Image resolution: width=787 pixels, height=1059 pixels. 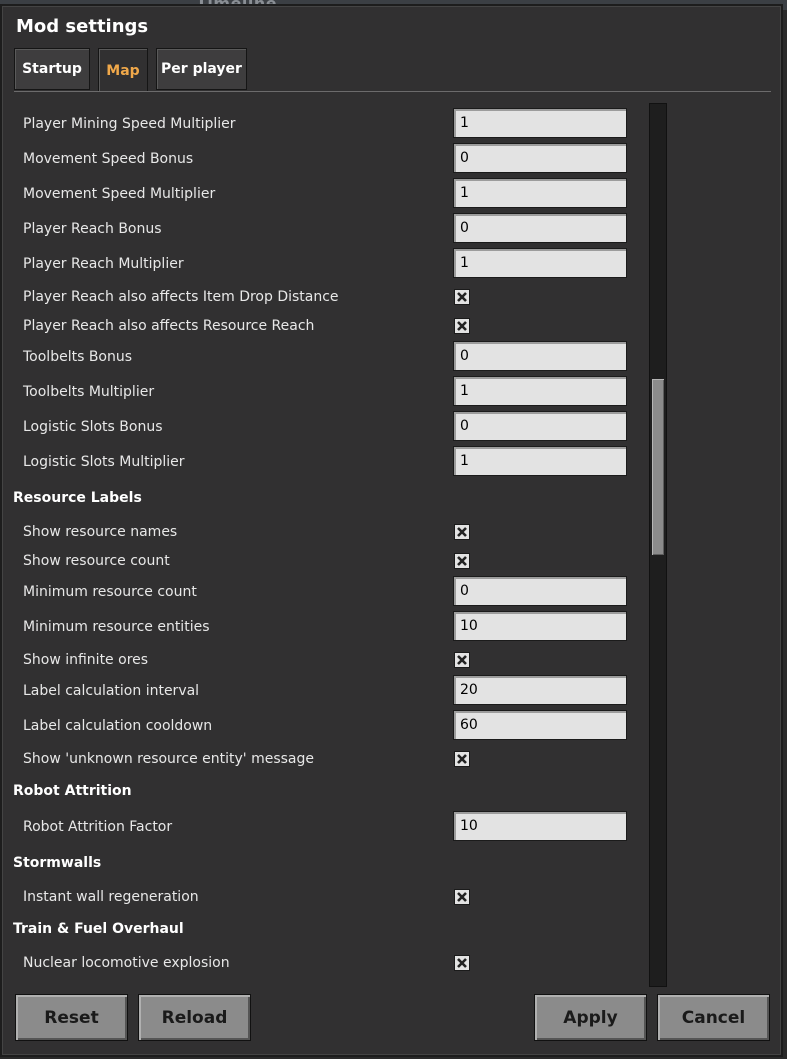 I want to click on setting-row: Player Reach also affects Resource Reach, so click(x=325, y=326).